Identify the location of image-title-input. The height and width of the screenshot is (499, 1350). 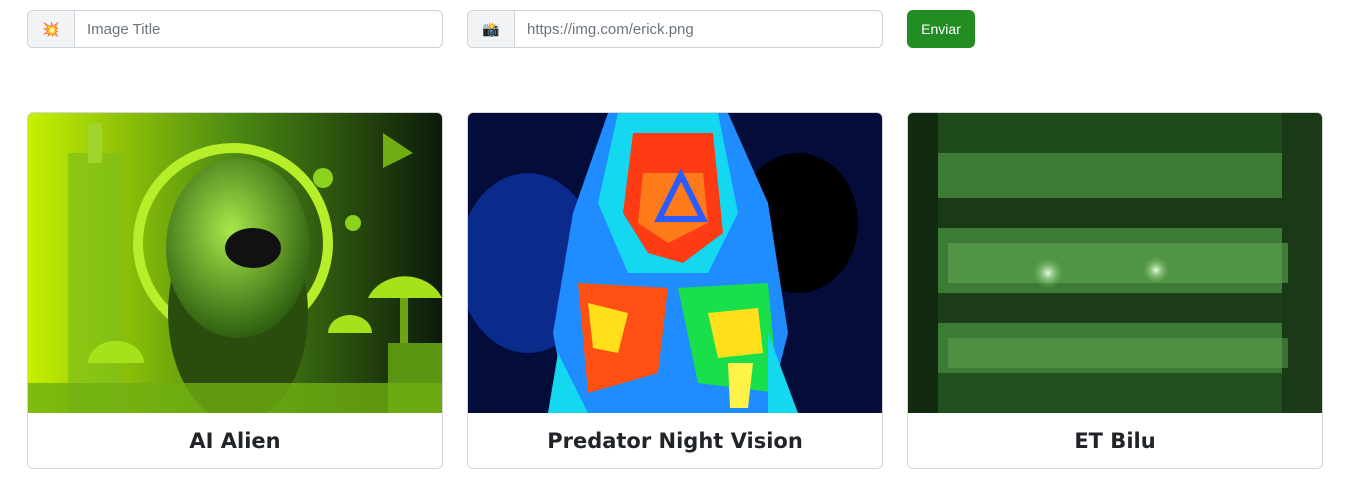
(258, 29).